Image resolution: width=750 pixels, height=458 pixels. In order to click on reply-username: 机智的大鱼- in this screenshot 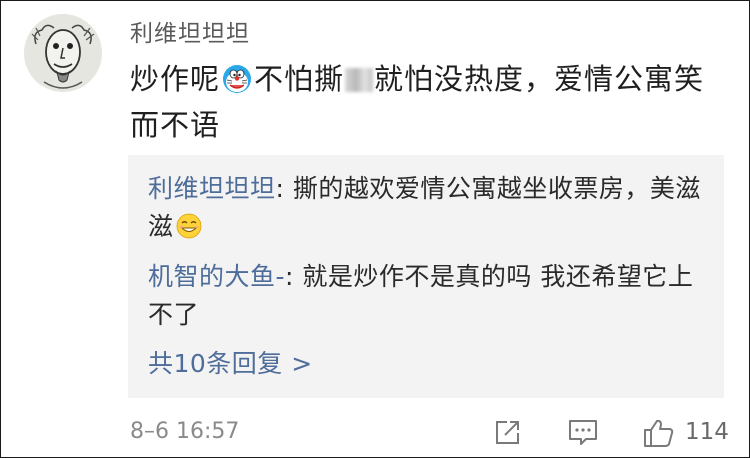, I will do `click(216, 276)`.